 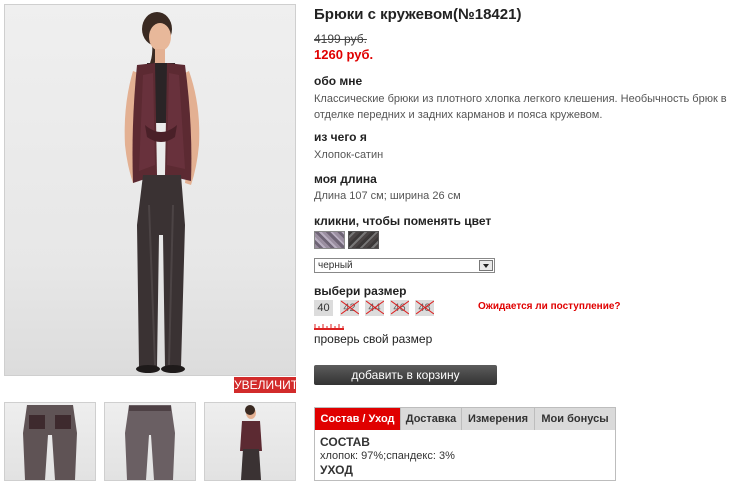 I want to click on thumbnail-front-view, so click(x=150, y=441).